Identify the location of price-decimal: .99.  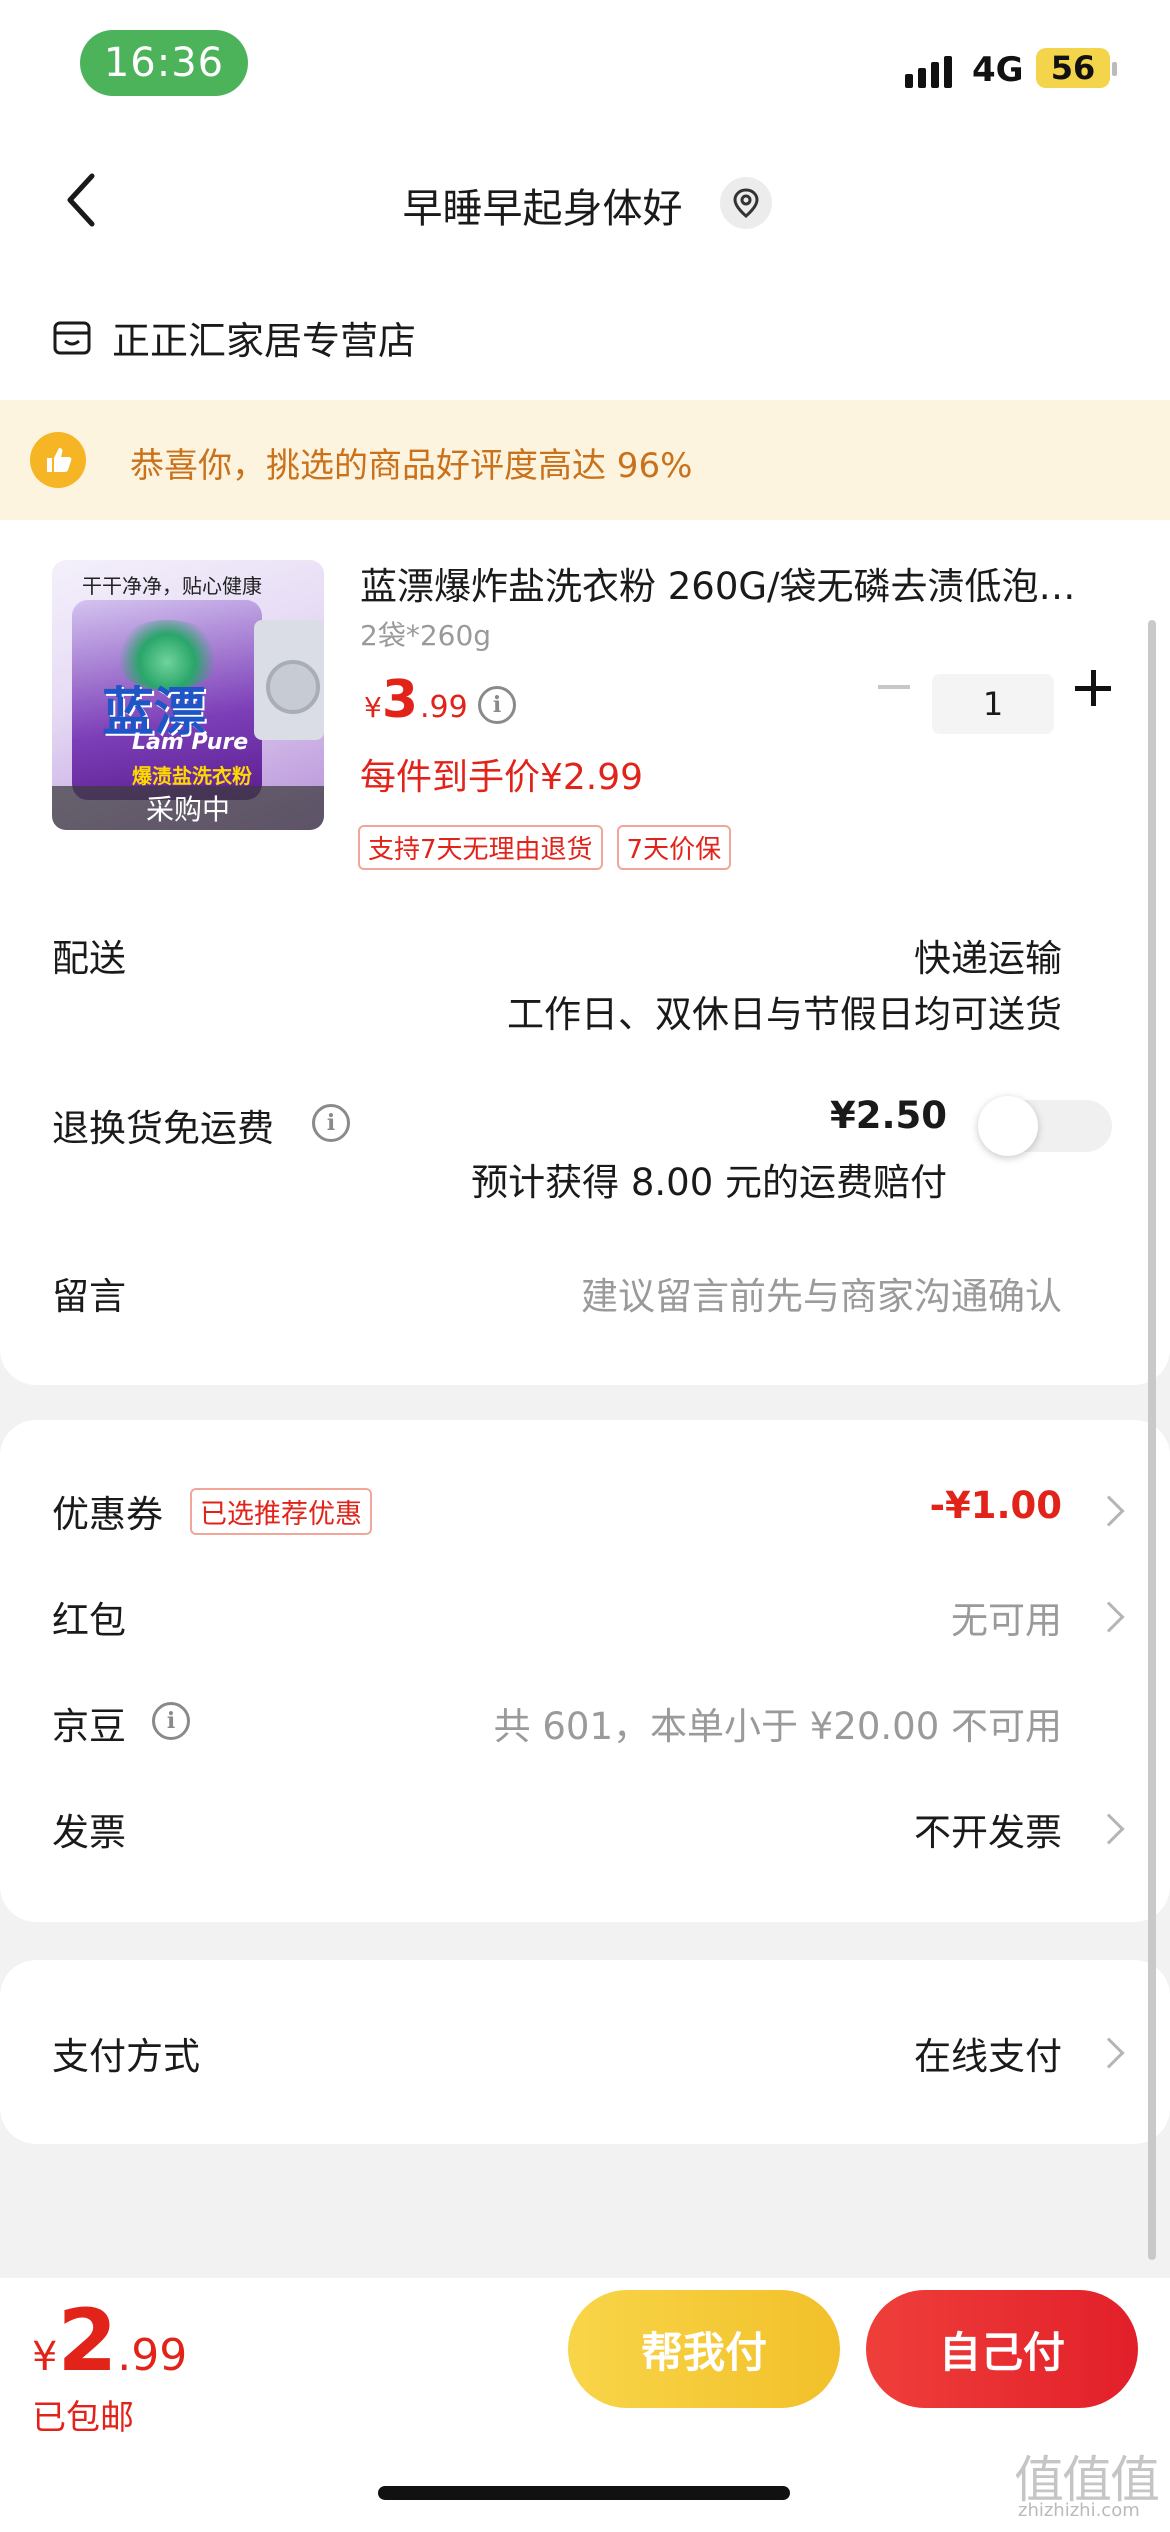
(444, 707).